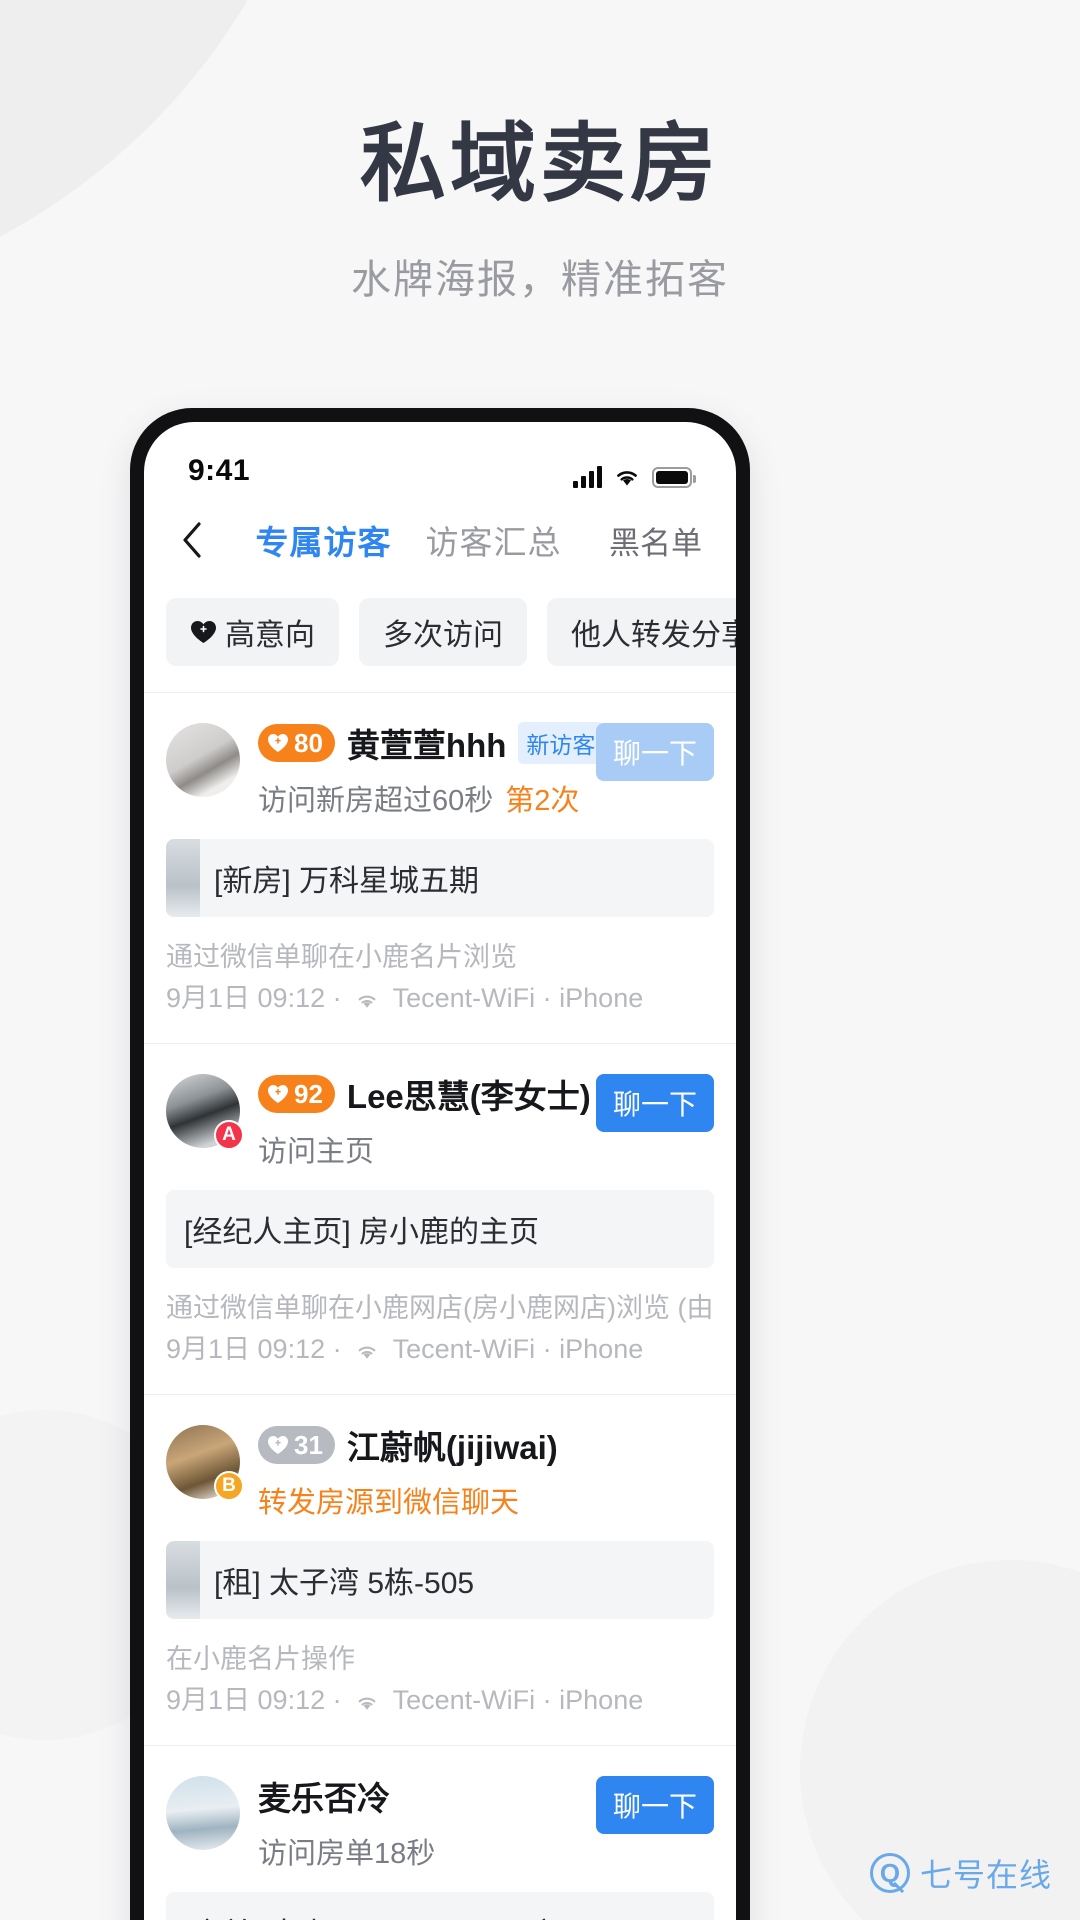  I want to click on action-row: 访问新房超过60秒 第2次, so click(486, 798).